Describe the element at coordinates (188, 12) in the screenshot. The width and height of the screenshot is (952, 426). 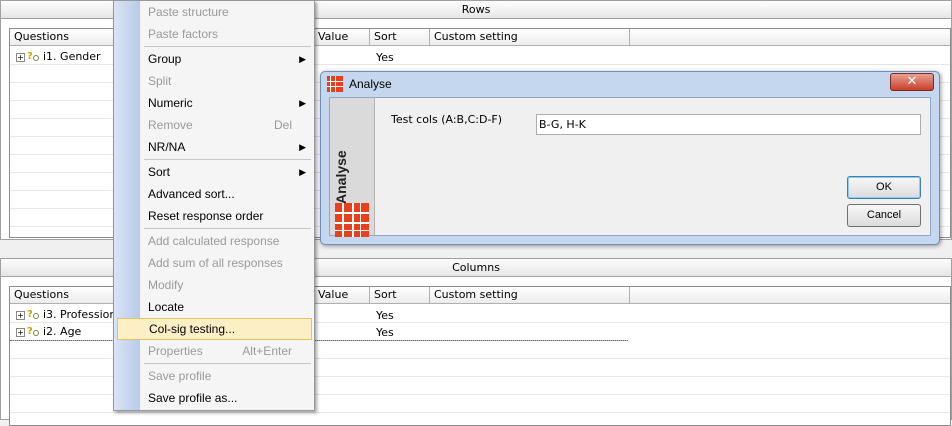
I see `menu-item-paste-structure: Paste structure` at that location.